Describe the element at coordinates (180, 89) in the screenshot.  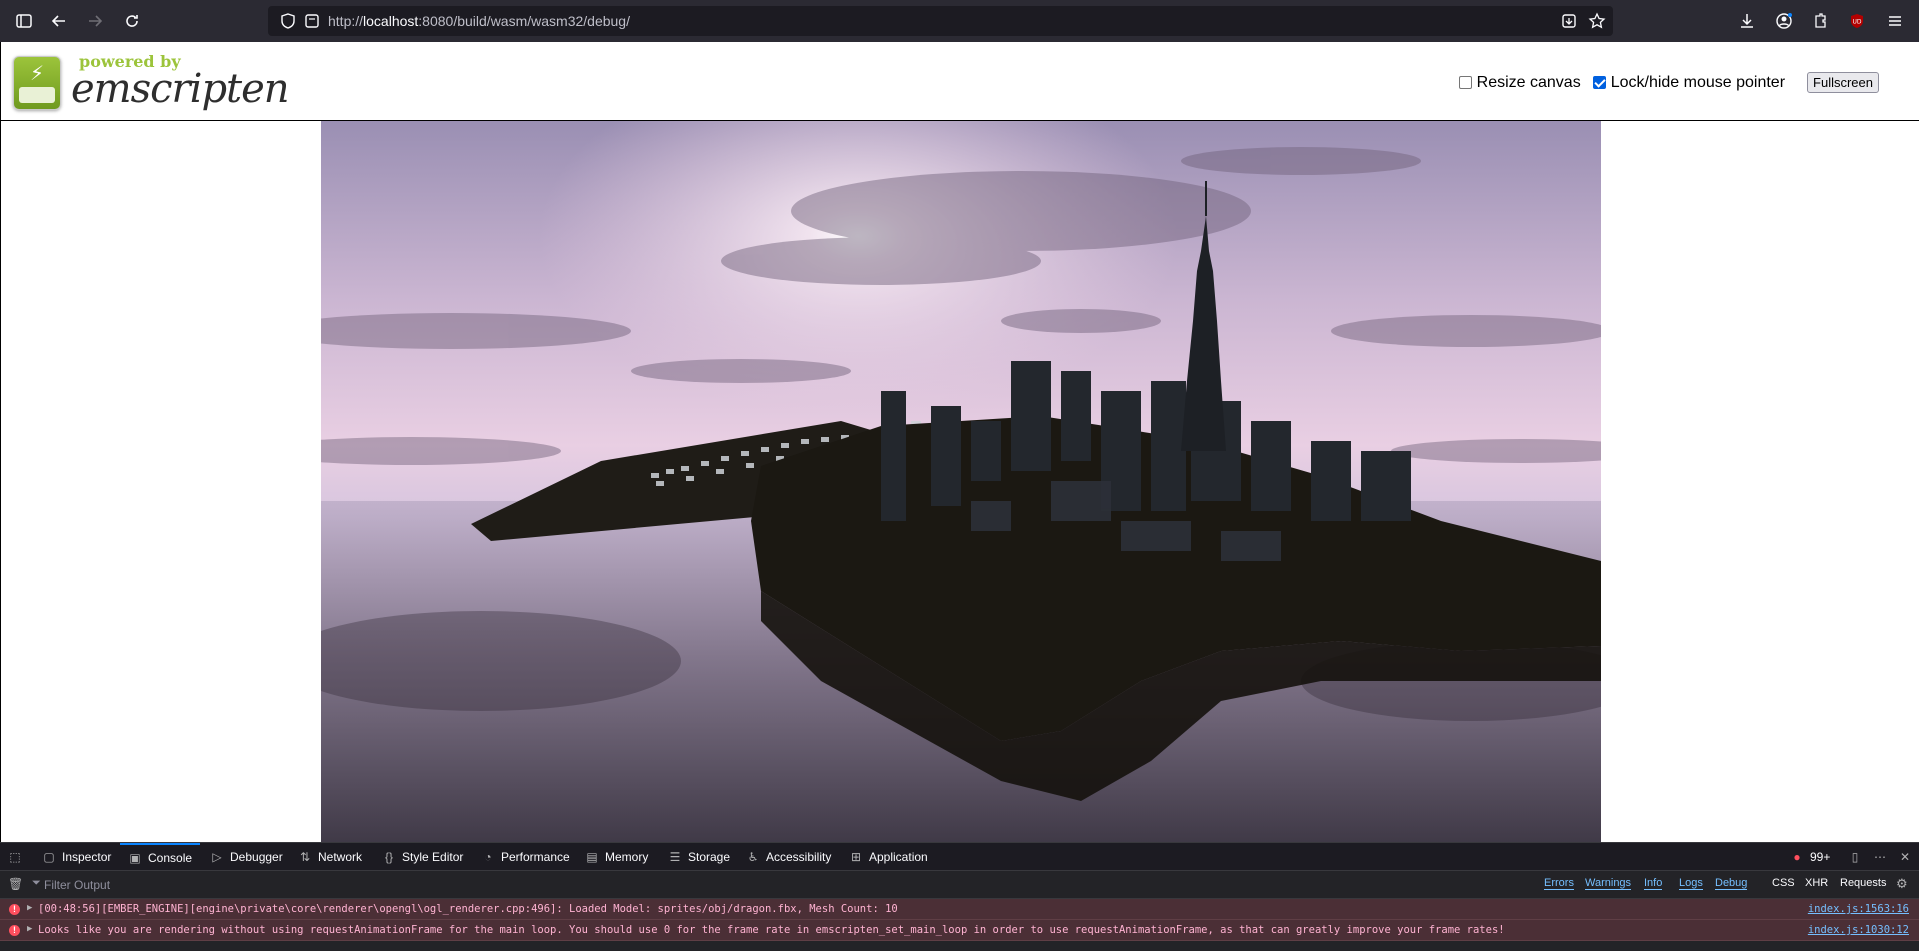
I see `logo-brand-text: emscripten` at that location.